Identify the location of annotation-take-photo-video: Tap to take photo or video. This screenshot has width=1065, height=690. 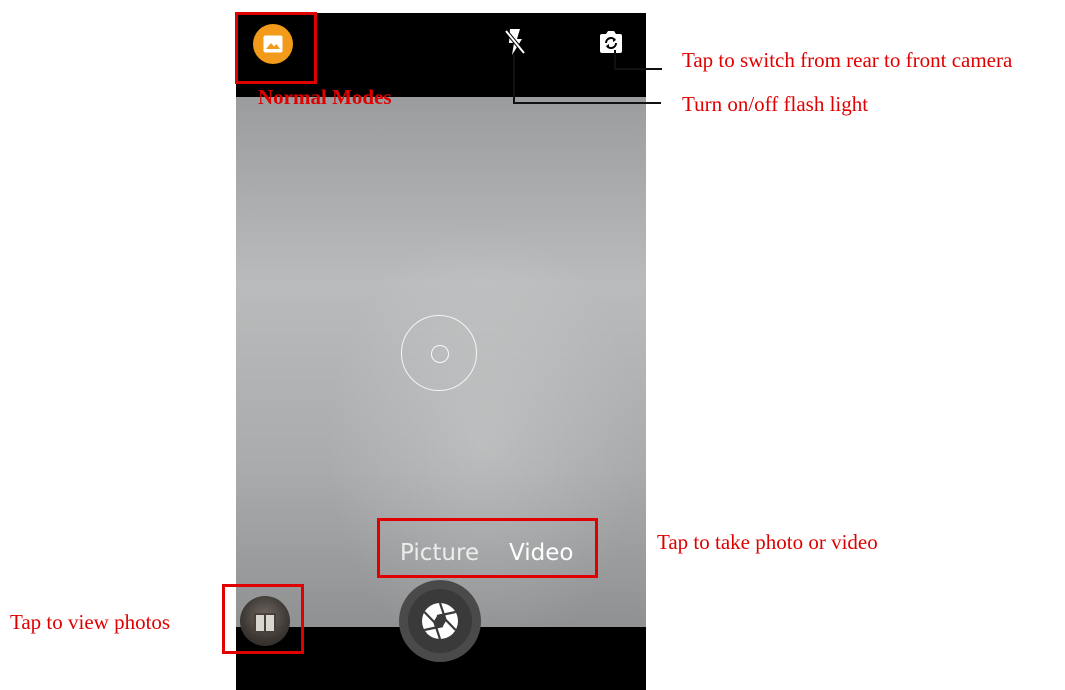
(767, 542).